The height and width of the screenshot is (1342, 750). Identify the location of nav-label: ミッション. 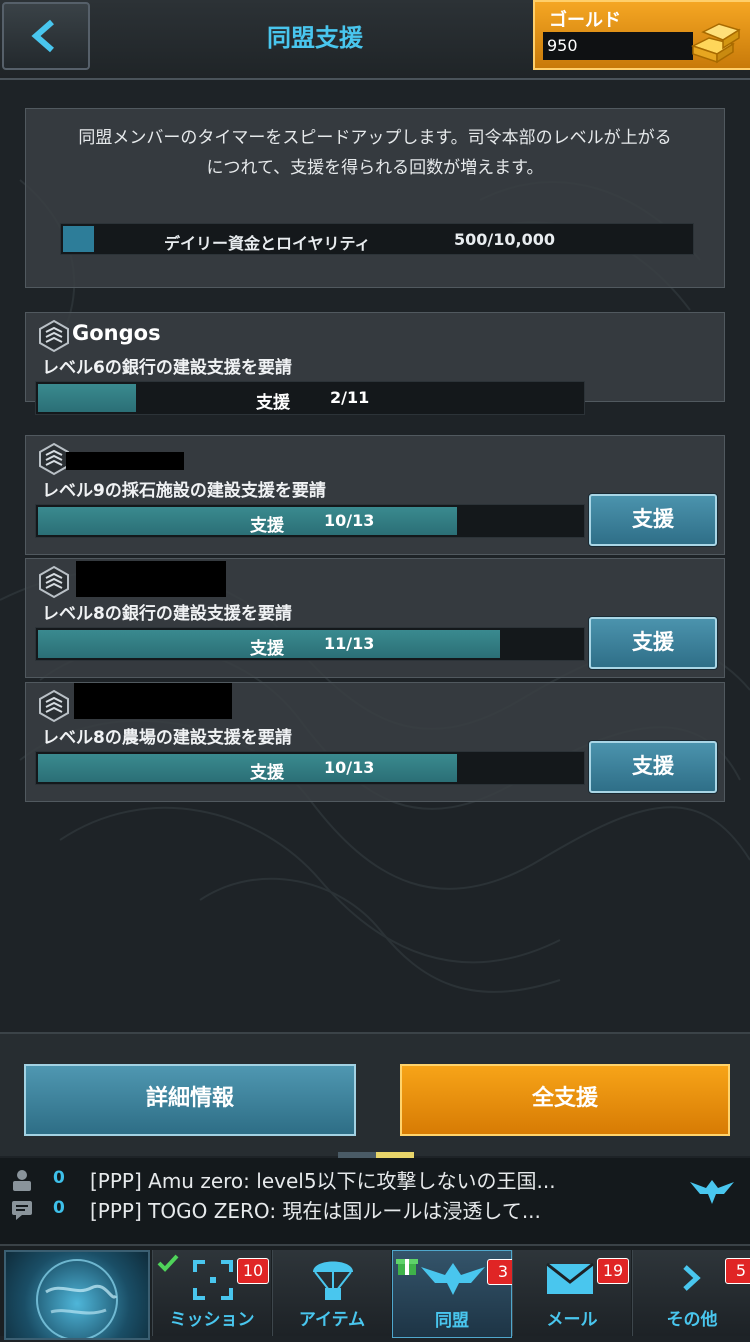
(212, 1320).